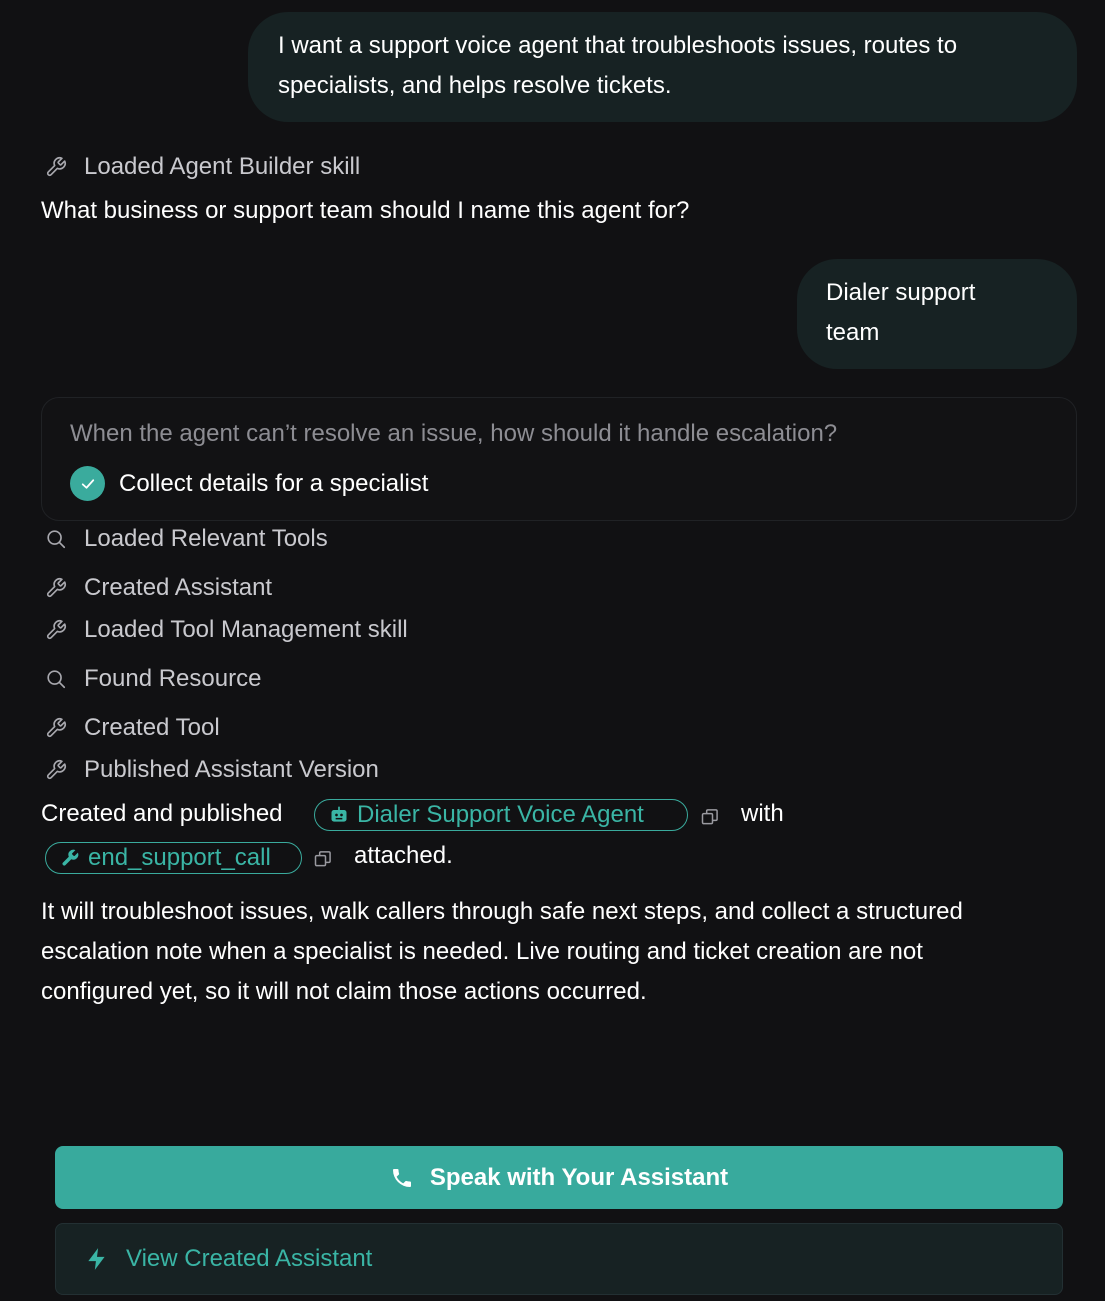  I want to click on speak-with-assistant-button: Speak with Your Assistant, so click(559, 1177).